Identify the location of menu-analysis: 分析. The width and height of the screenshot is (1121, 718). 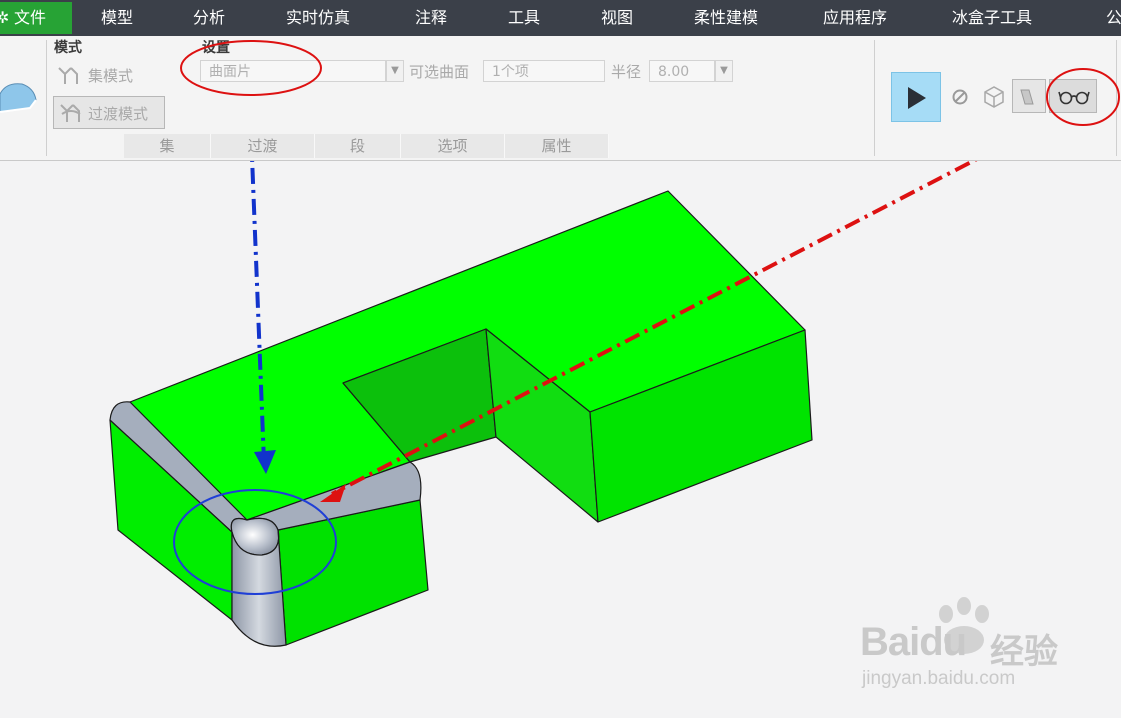
(209, 18).